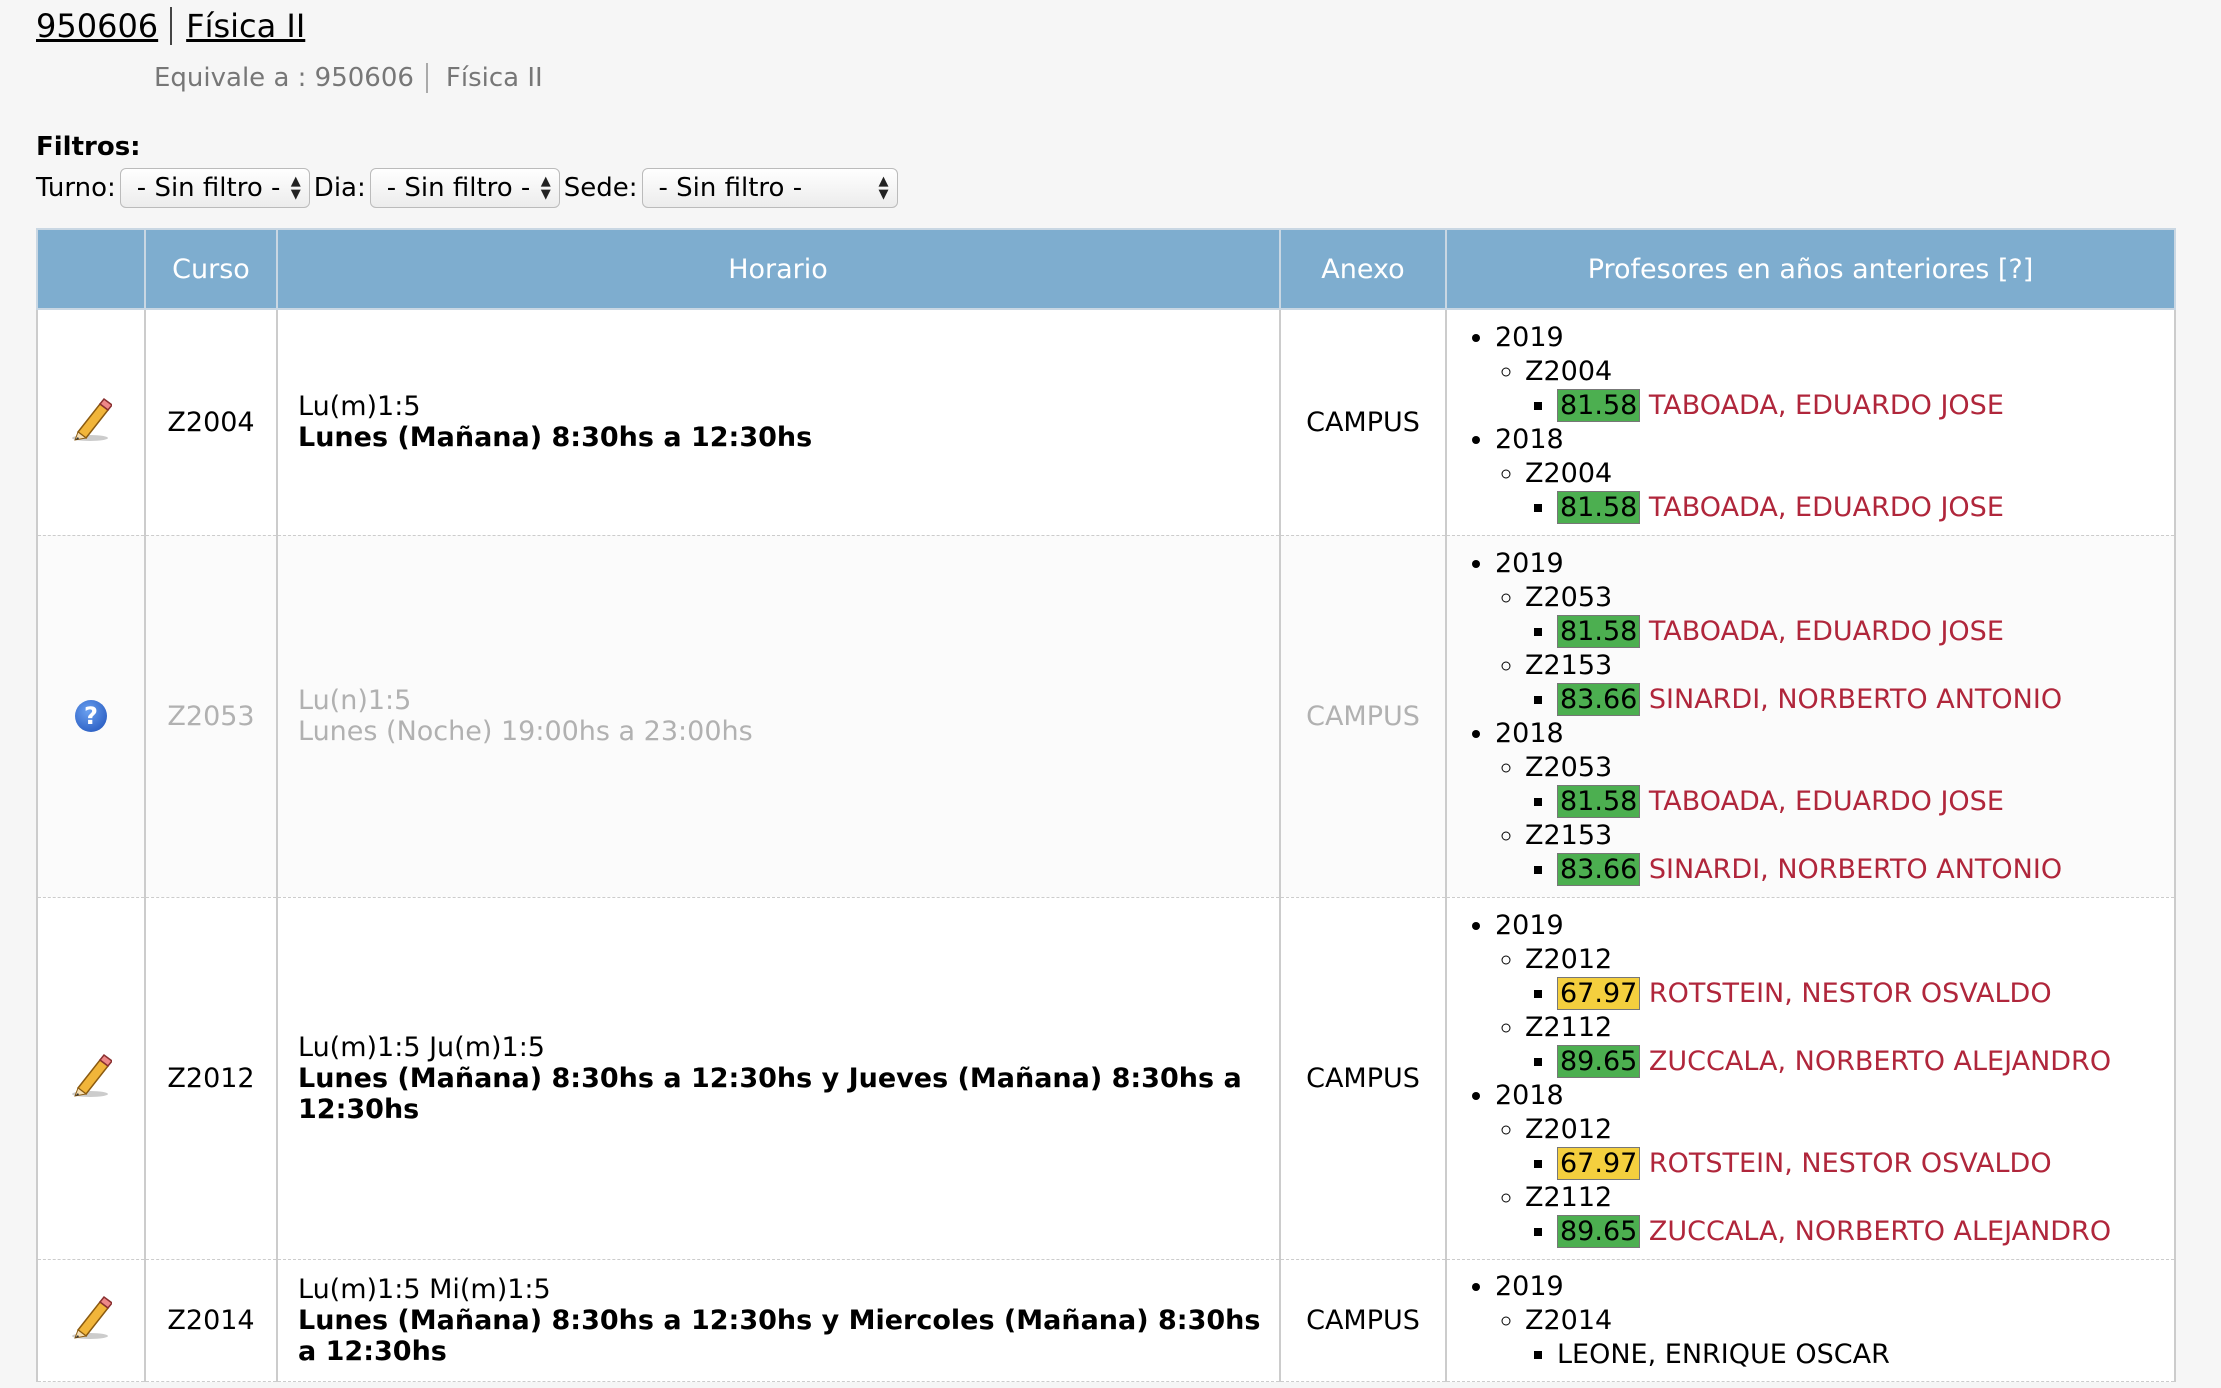 The width and height of the screenshot is (2221, 1388). I want to click on history-course: Z215383.66 SINARDI, NORBERTO ANTONIO, so click(1849, 683).